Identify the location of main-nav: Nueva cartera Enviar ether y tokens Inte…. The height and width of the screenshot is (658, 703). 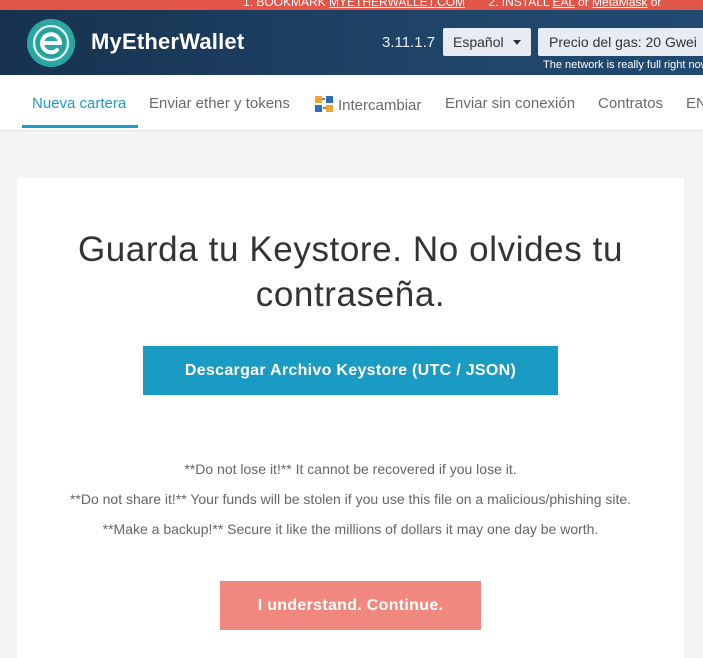
(351, 103).